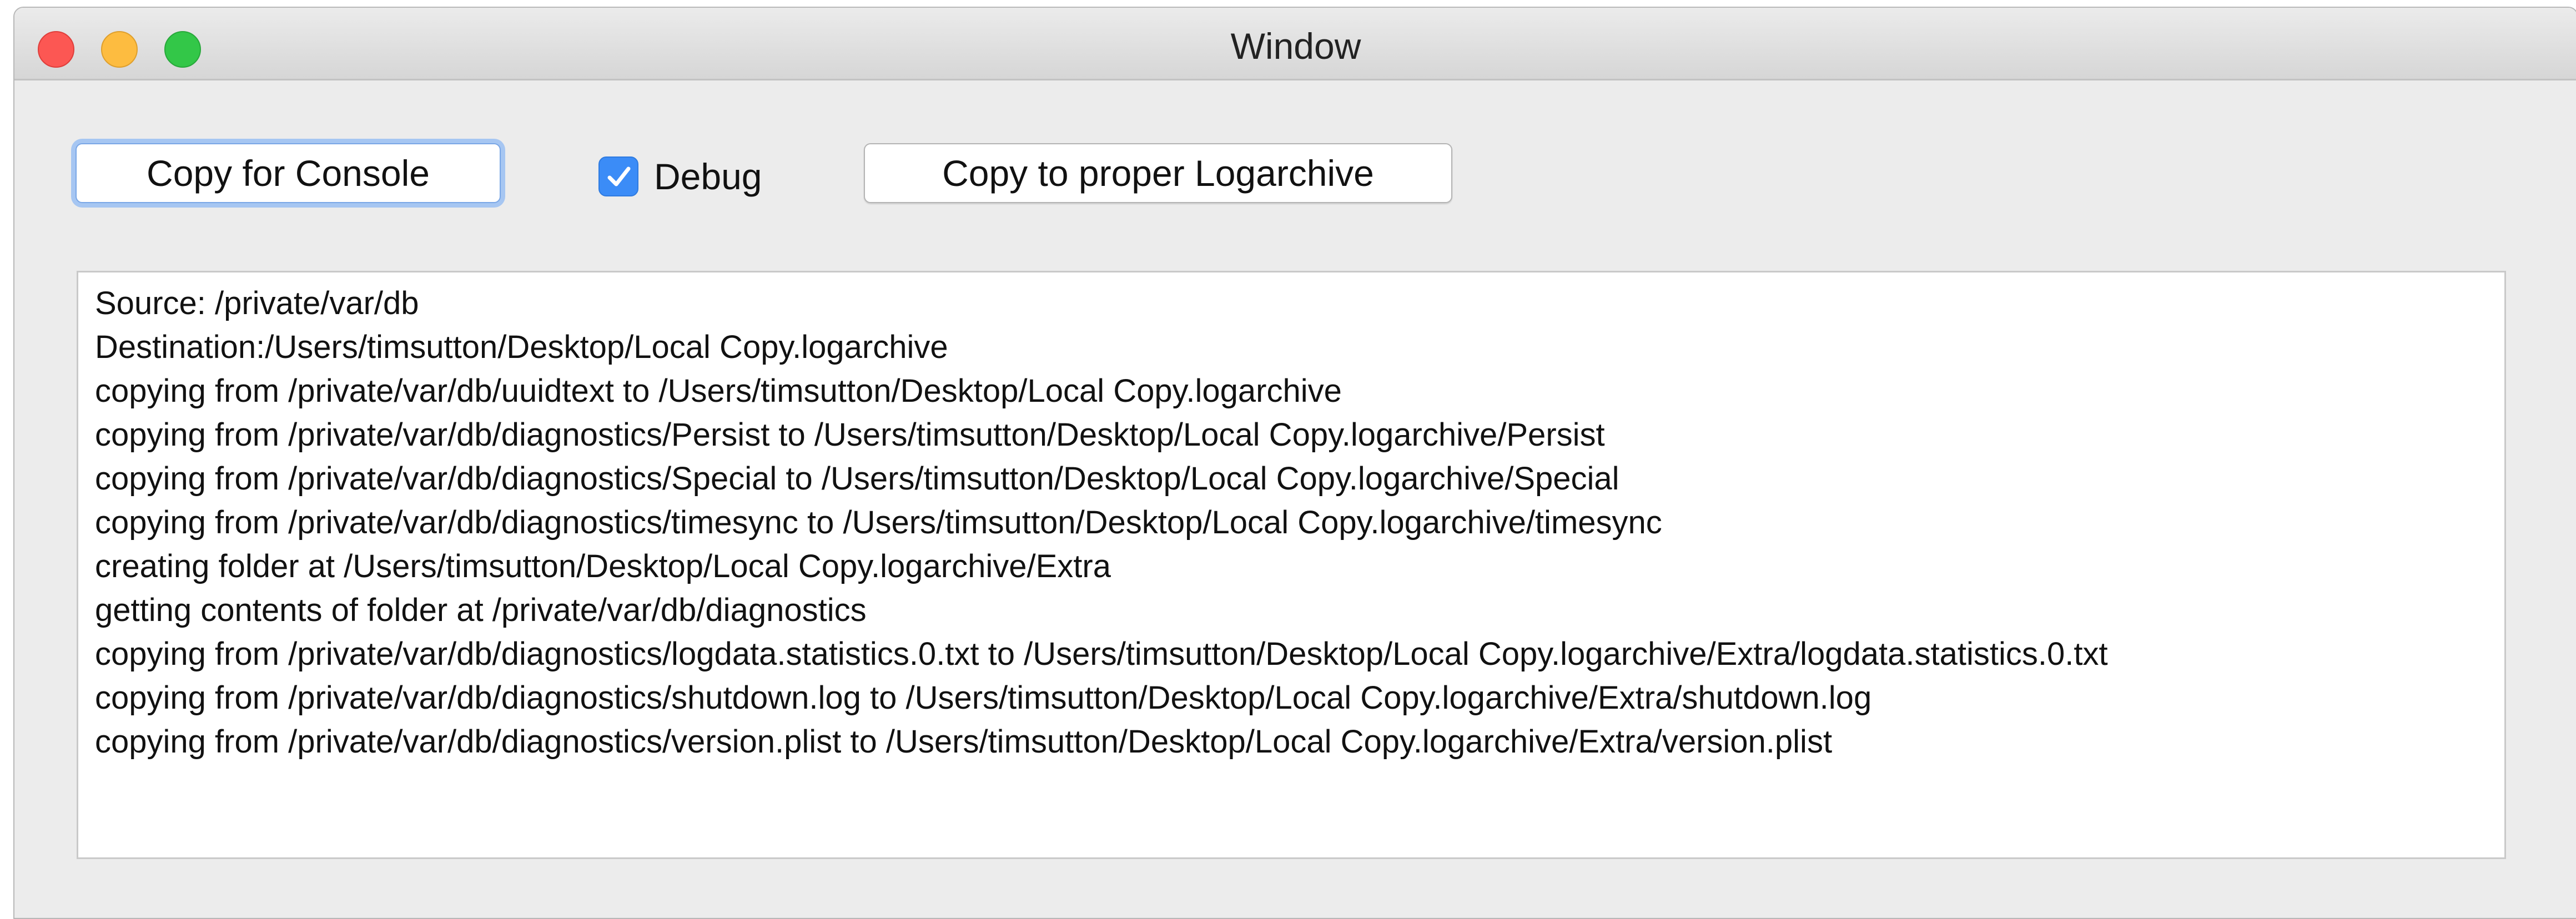 The width and height of the screenshot is (2576, 919). What do you see at coordinates (708, 176) in the screenshot?
I see `debug-label: Debug` at bounding box center [708, 176].